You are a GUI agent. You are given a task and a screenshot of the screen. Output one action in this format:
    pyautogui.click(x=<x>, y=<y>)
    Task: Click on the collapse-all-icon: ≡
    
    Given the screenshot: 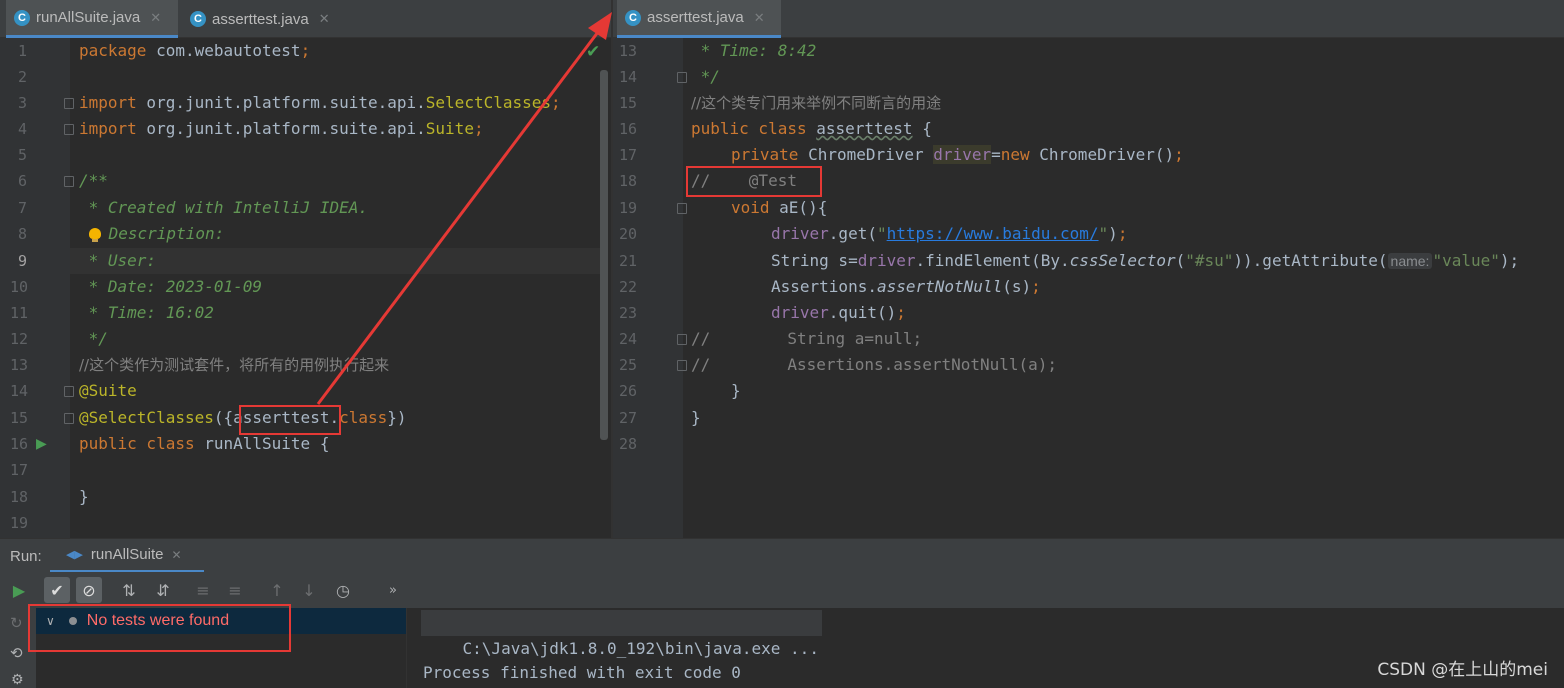 What is the action you would take?
    pyautogui.click(x=235, y=590)
    